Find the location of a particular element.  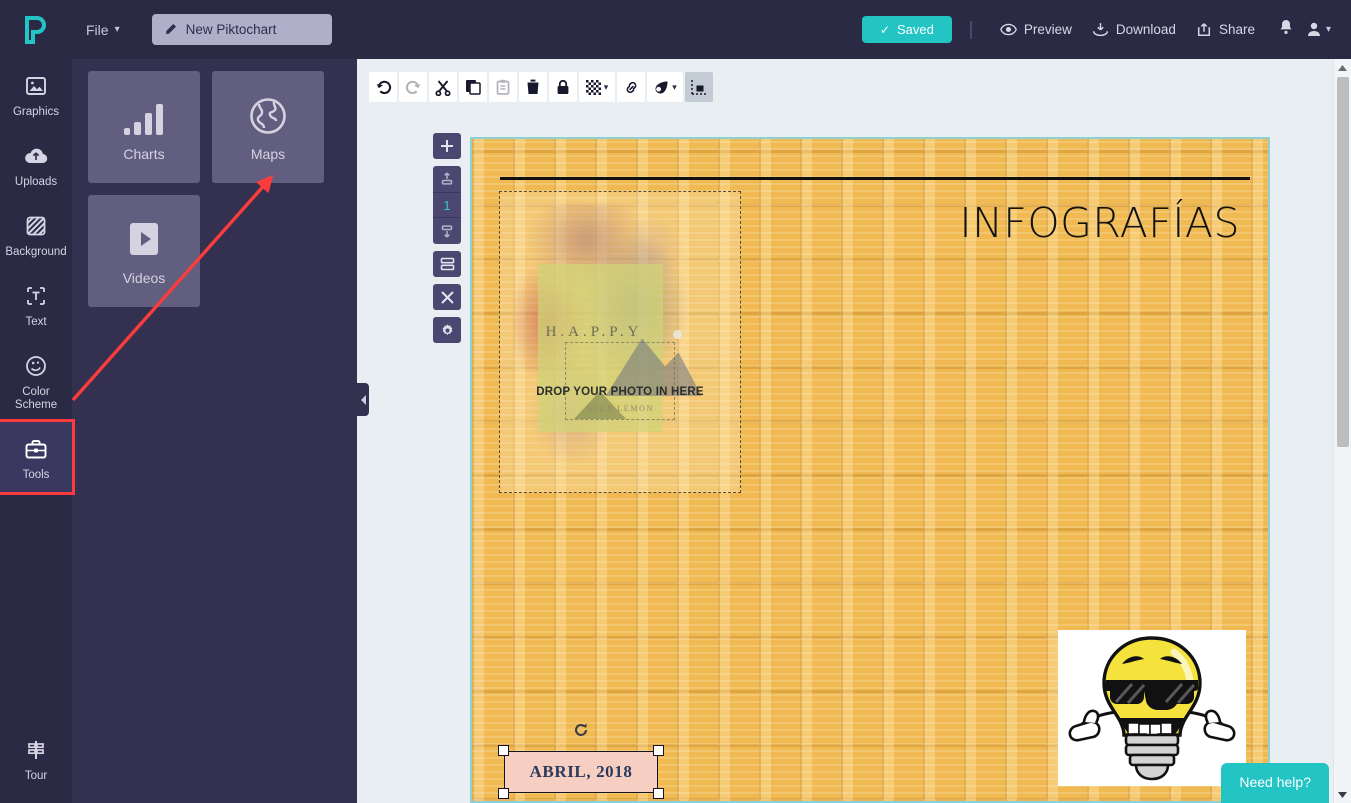

tools-card-videos: Videos is located at coordinates (144, 251).